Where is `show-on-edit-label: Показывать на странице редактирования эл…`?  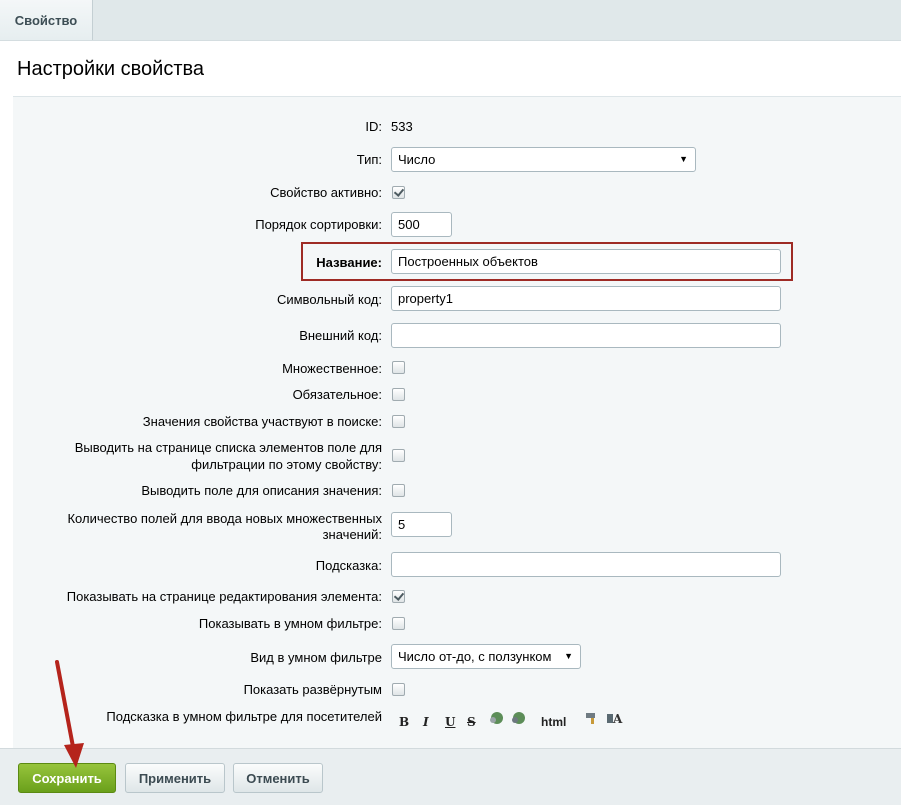
show-on-edit-label: Показывать на странице редактирования эл… is located at coordinates (224, 596).